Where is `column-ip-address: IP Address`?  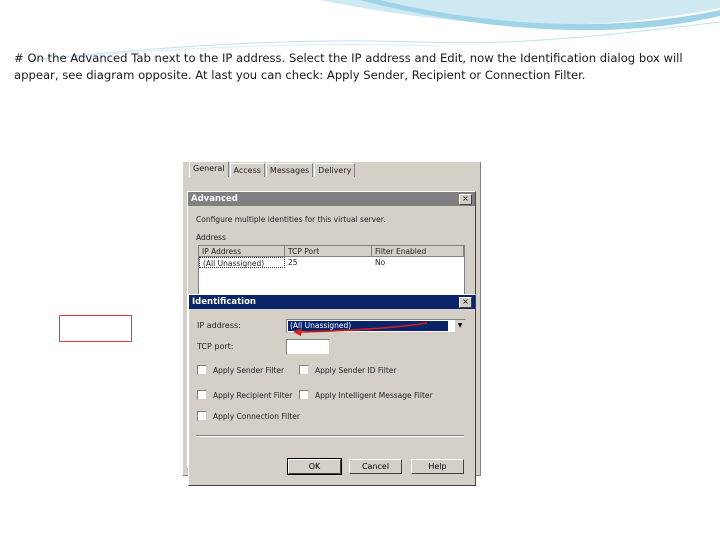
column-ip-address: IP Address is located at coordinates (242, 251).